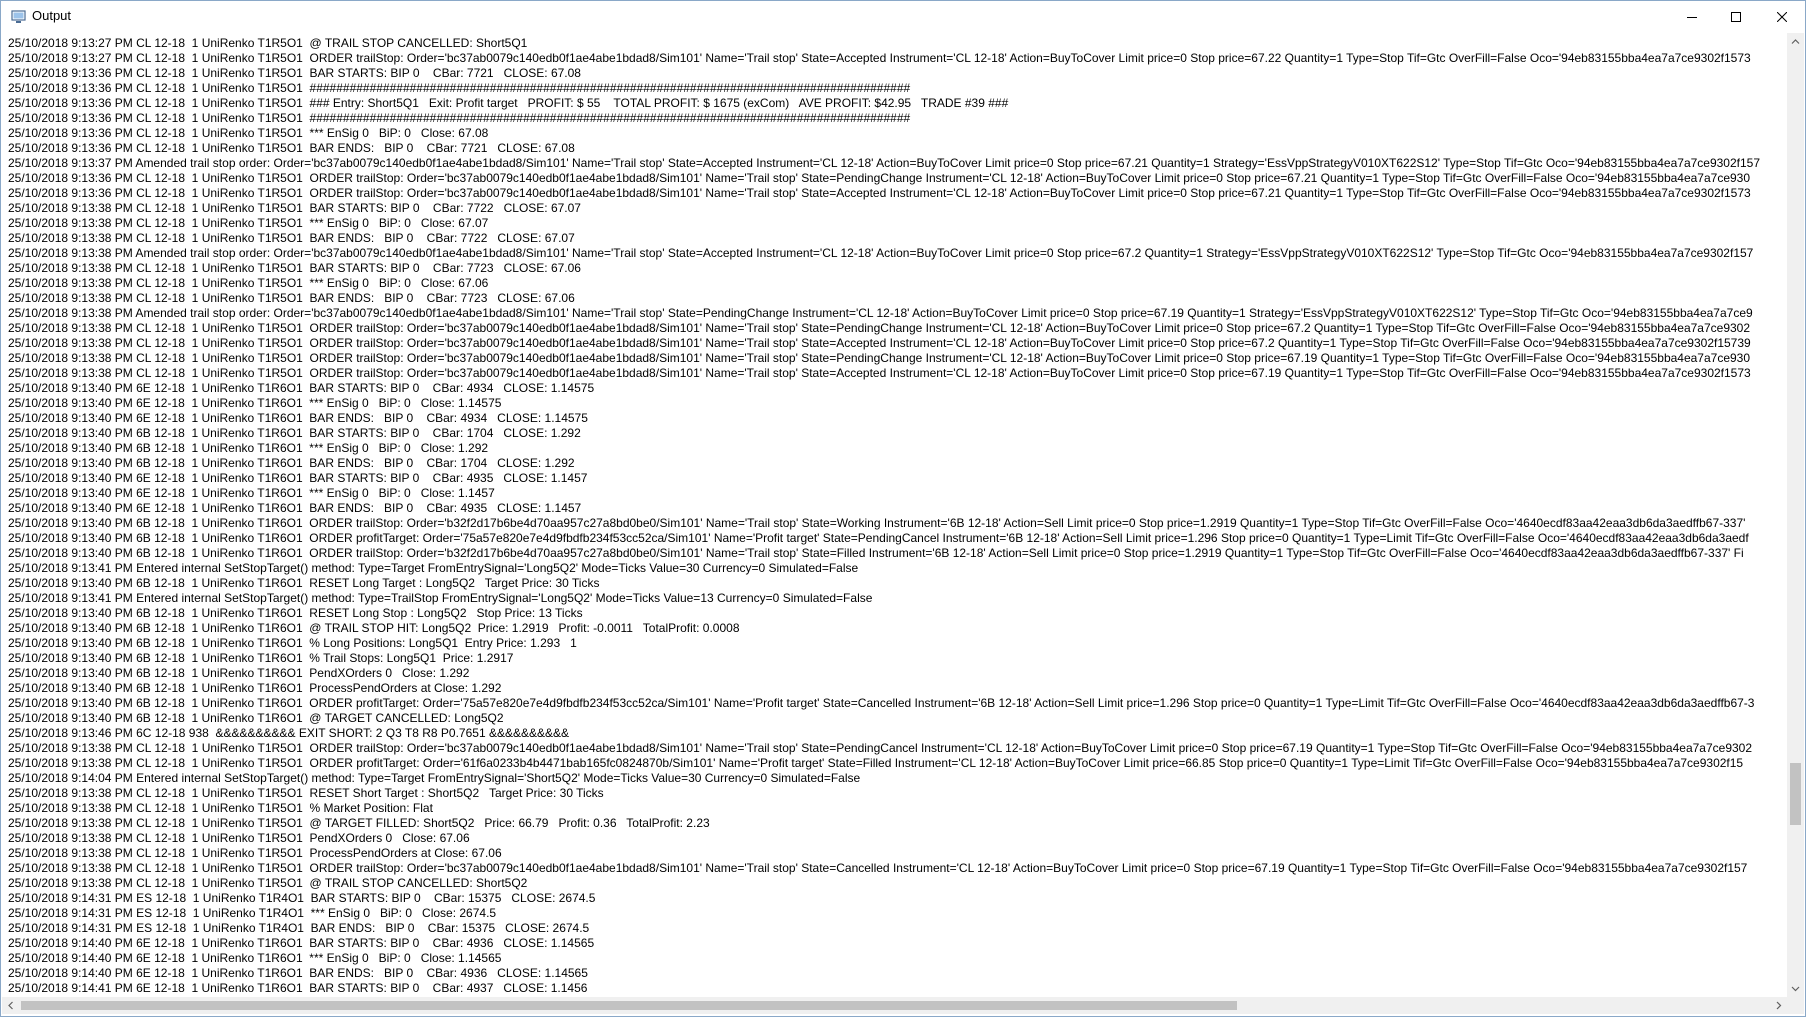 The width and height of the screenshot is (1806, 1017). I want to click on output-window-icon, so click(19, 17).